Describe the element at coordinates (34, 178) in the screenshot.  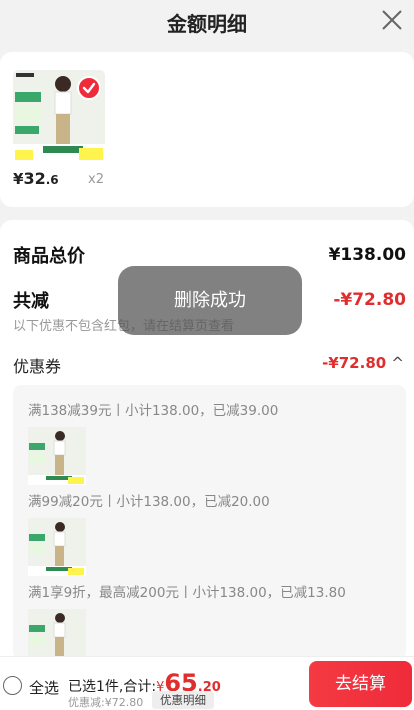
I see `price-integer: 32` at that location.